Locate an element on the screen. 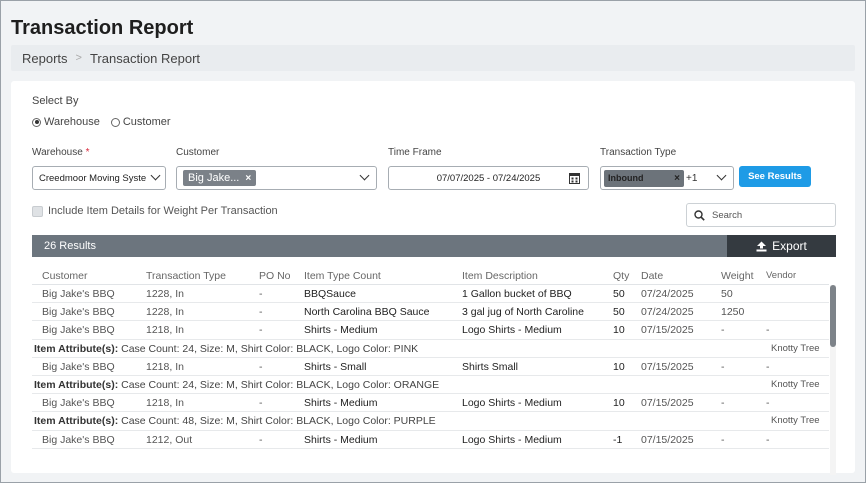 The image size is (866, 483). select-by-radio-group: Warehouse Customer is located at coordinates (107, 122).